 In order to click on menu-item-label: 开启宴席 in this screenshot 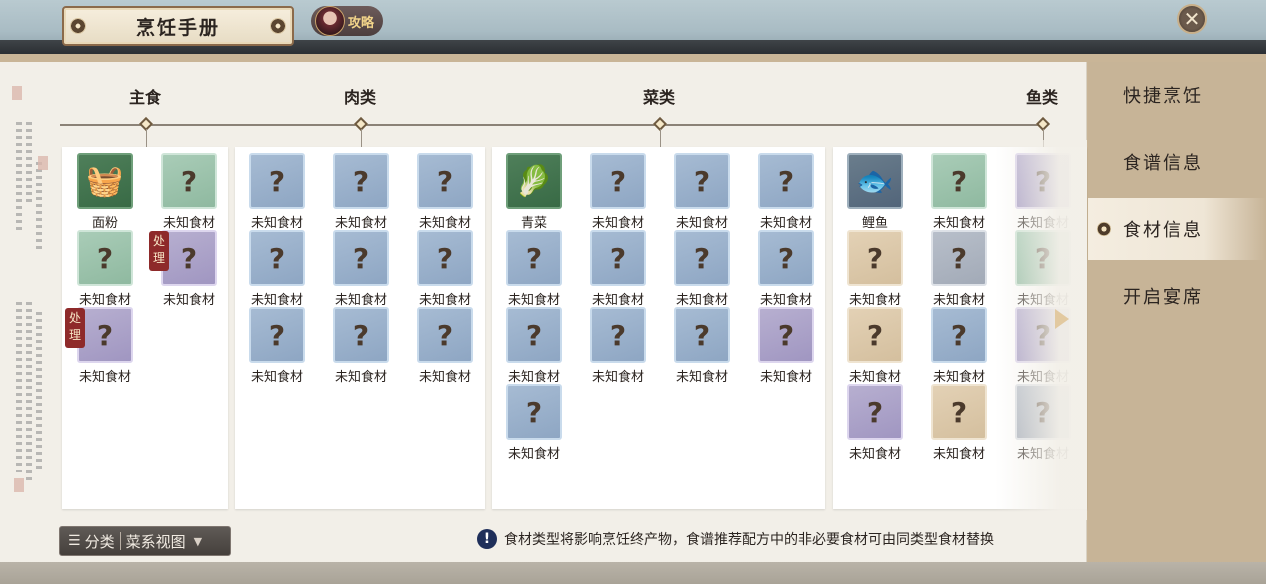, I will do `click(1163, 297)`.